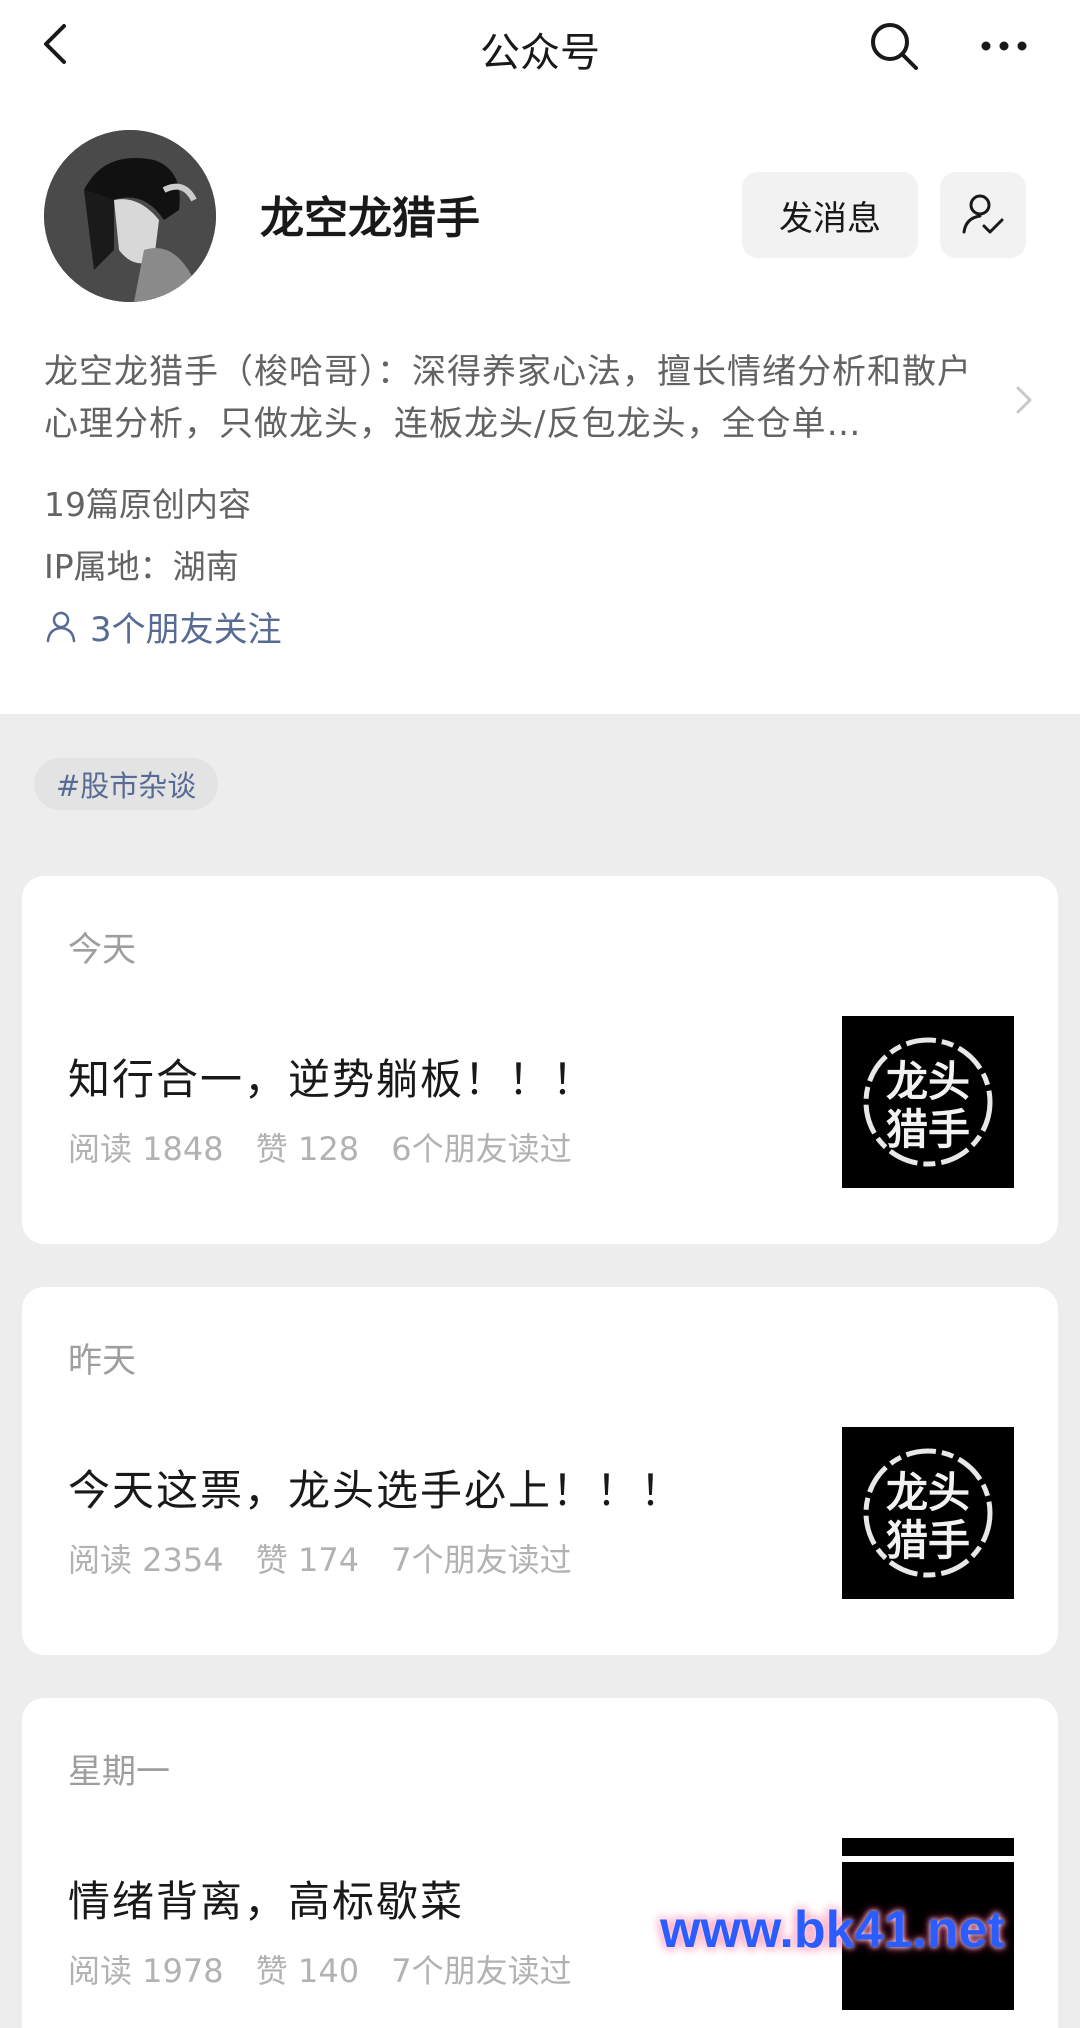 This screenshot has height=2028, width=1080. What do you see at coordinates (1004, 46) in the screenshot?
I see `more-icon` at bounding box center [1004, 46].